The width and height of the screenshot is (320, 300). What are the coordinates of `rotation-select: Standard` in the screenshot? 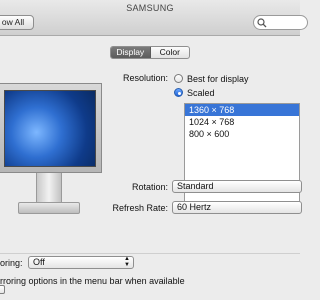 It's located at (237, 186).